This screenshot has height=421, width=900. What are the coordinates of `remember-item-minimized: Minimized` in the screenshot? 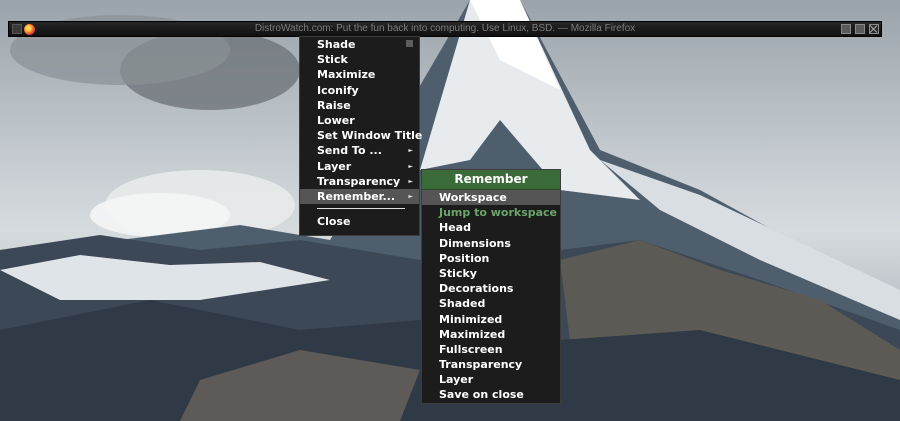 It's located at (491, 319).